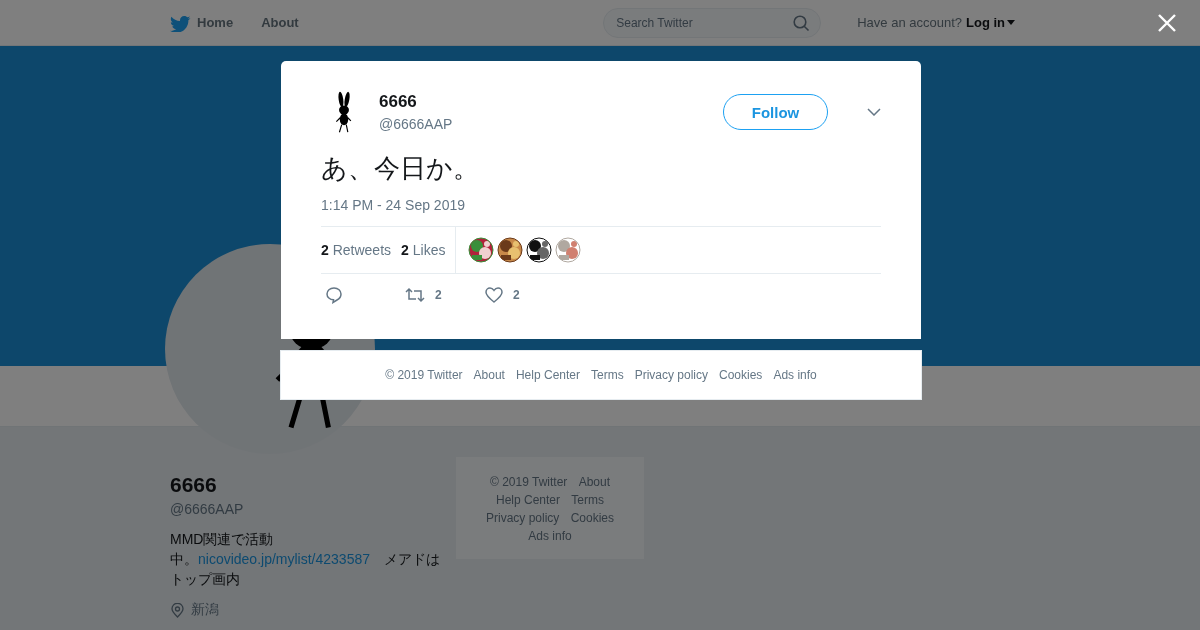 The height and width of the screenshot is (630, 1200). I want to click on profile-location: 新潟, so click(205, 610).